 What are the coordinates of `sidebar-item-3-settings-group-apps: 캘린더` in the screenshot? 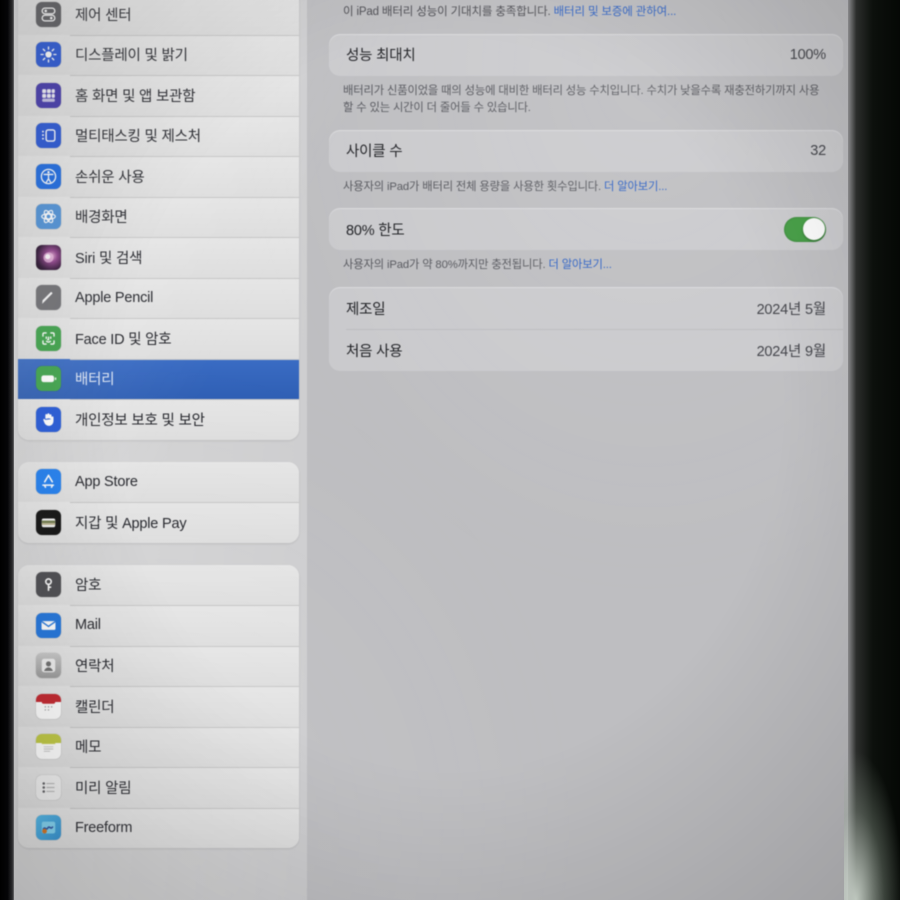 It's located at (158, 706).